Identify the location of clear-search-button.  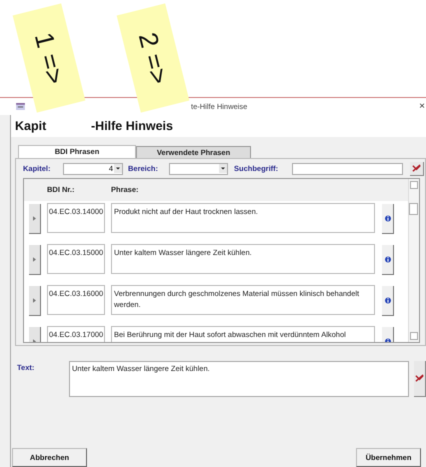
(417, 169).